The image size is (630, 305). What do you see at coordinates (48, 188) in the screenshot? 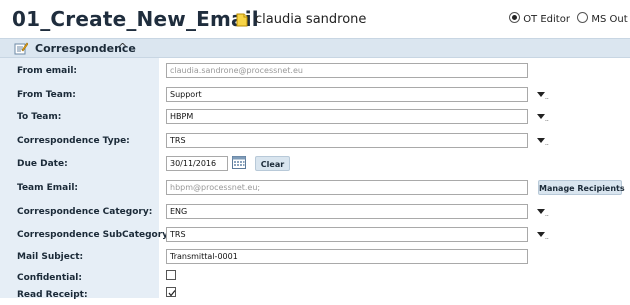
I see `team-email-label: Team Email:` at bounding box center [48, 188].